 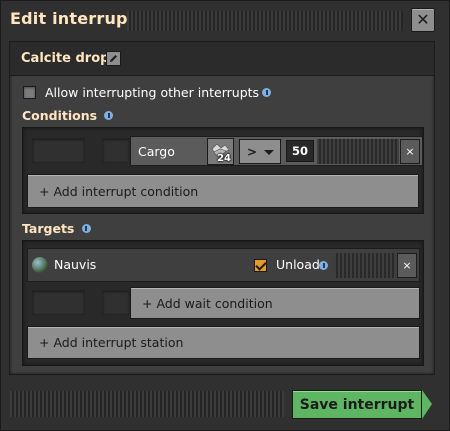 What do you see at coordinates (365, 265) in the screenshot?
I see `target-drag-handle` at bounding box center [365, 265].